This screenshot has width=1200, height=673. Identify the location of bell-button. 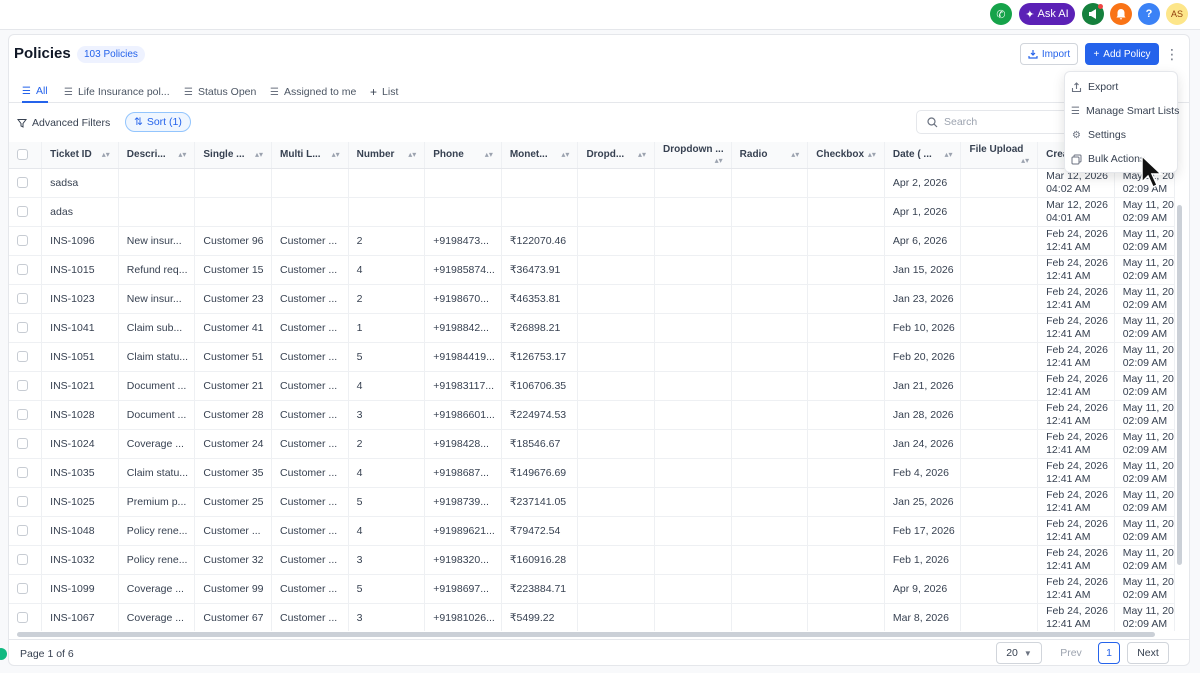
(1121, 14).